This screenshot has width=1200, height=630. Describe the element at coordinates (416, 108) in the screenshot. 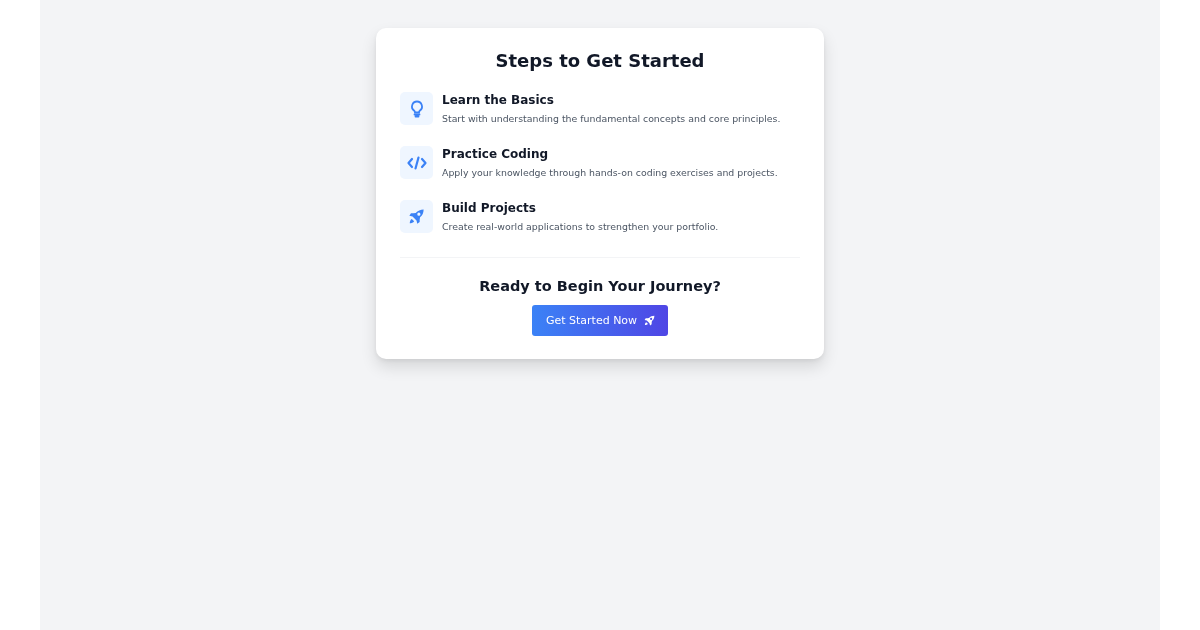

I see `lightbulb-icon` at that location.